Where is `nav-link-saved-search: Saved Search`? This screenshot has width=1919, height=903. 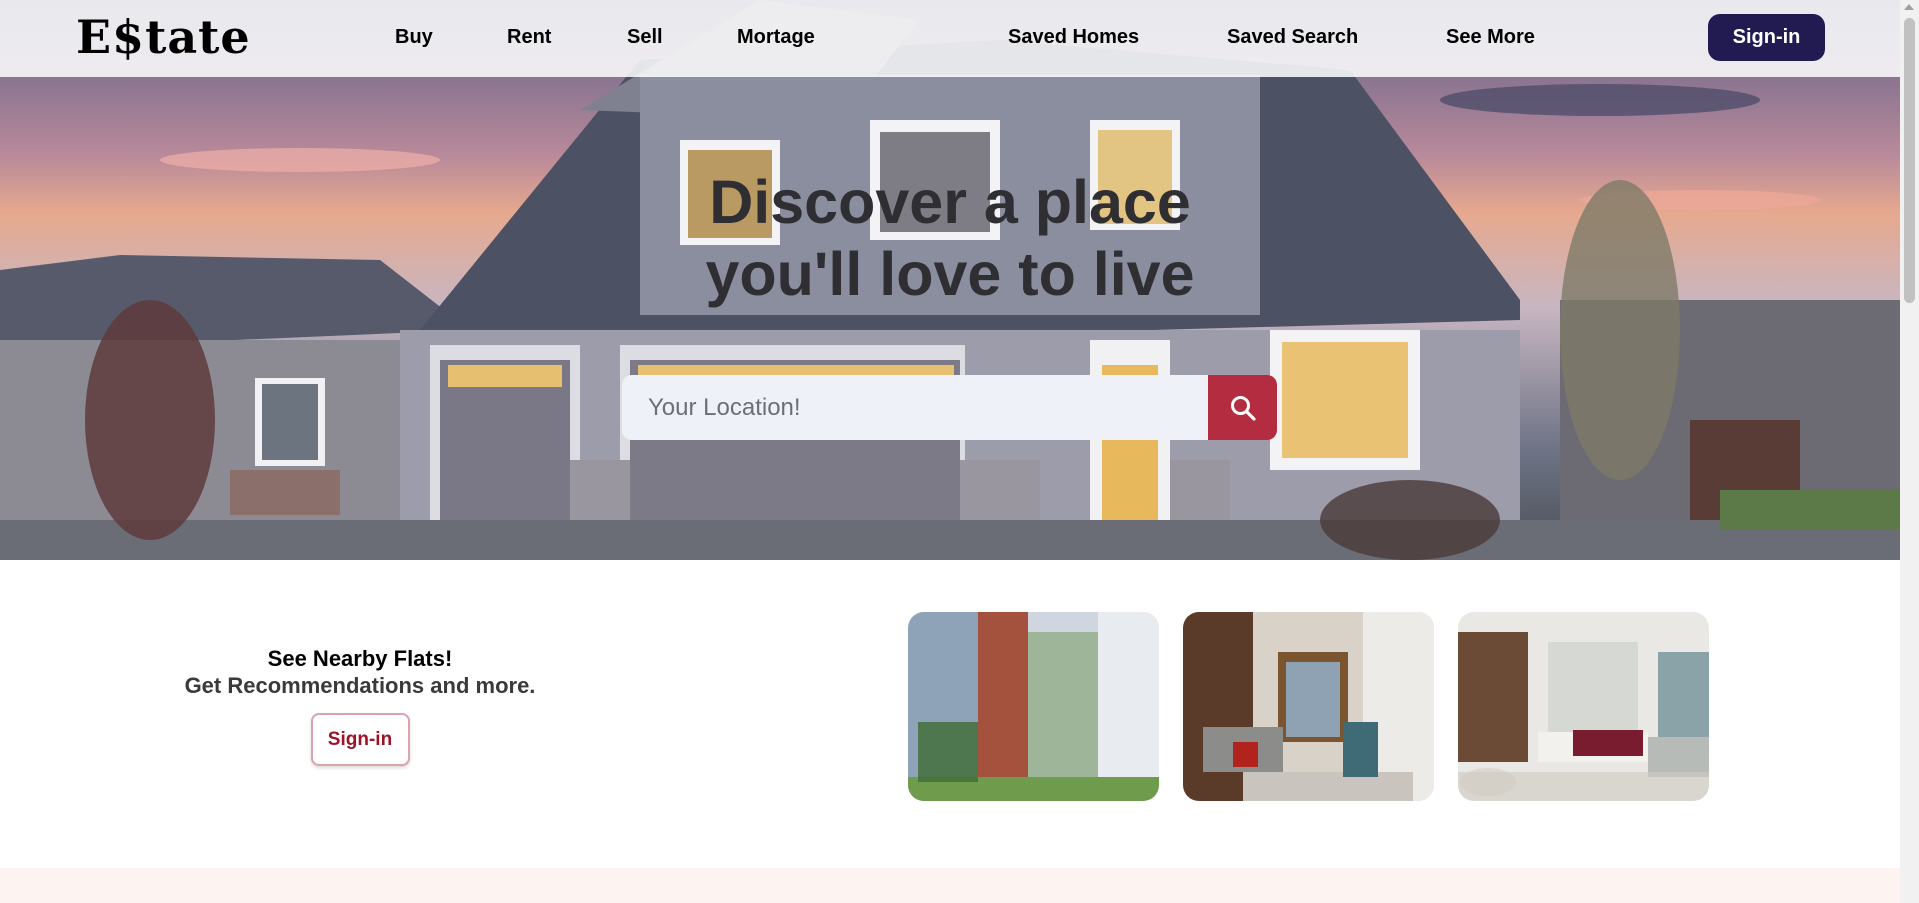 nav-link-saved-search: Saved Search is located at coordinates (1292, 37).